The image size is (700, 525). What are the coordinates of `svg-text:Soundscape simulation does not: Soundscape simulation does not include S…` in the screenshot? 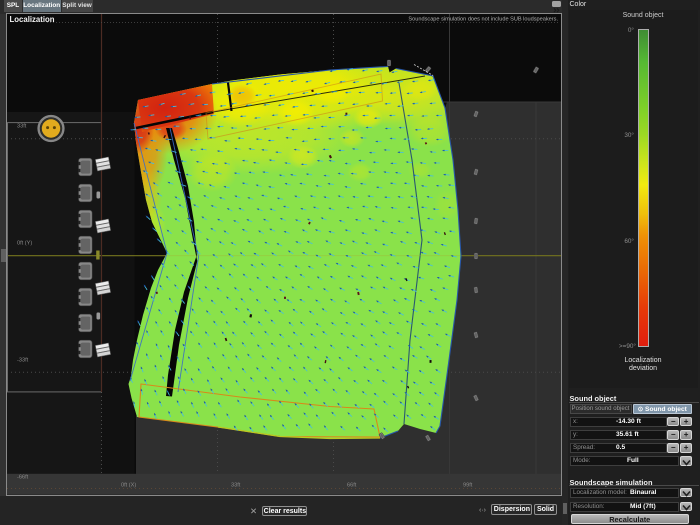 It's located at (483, 19).